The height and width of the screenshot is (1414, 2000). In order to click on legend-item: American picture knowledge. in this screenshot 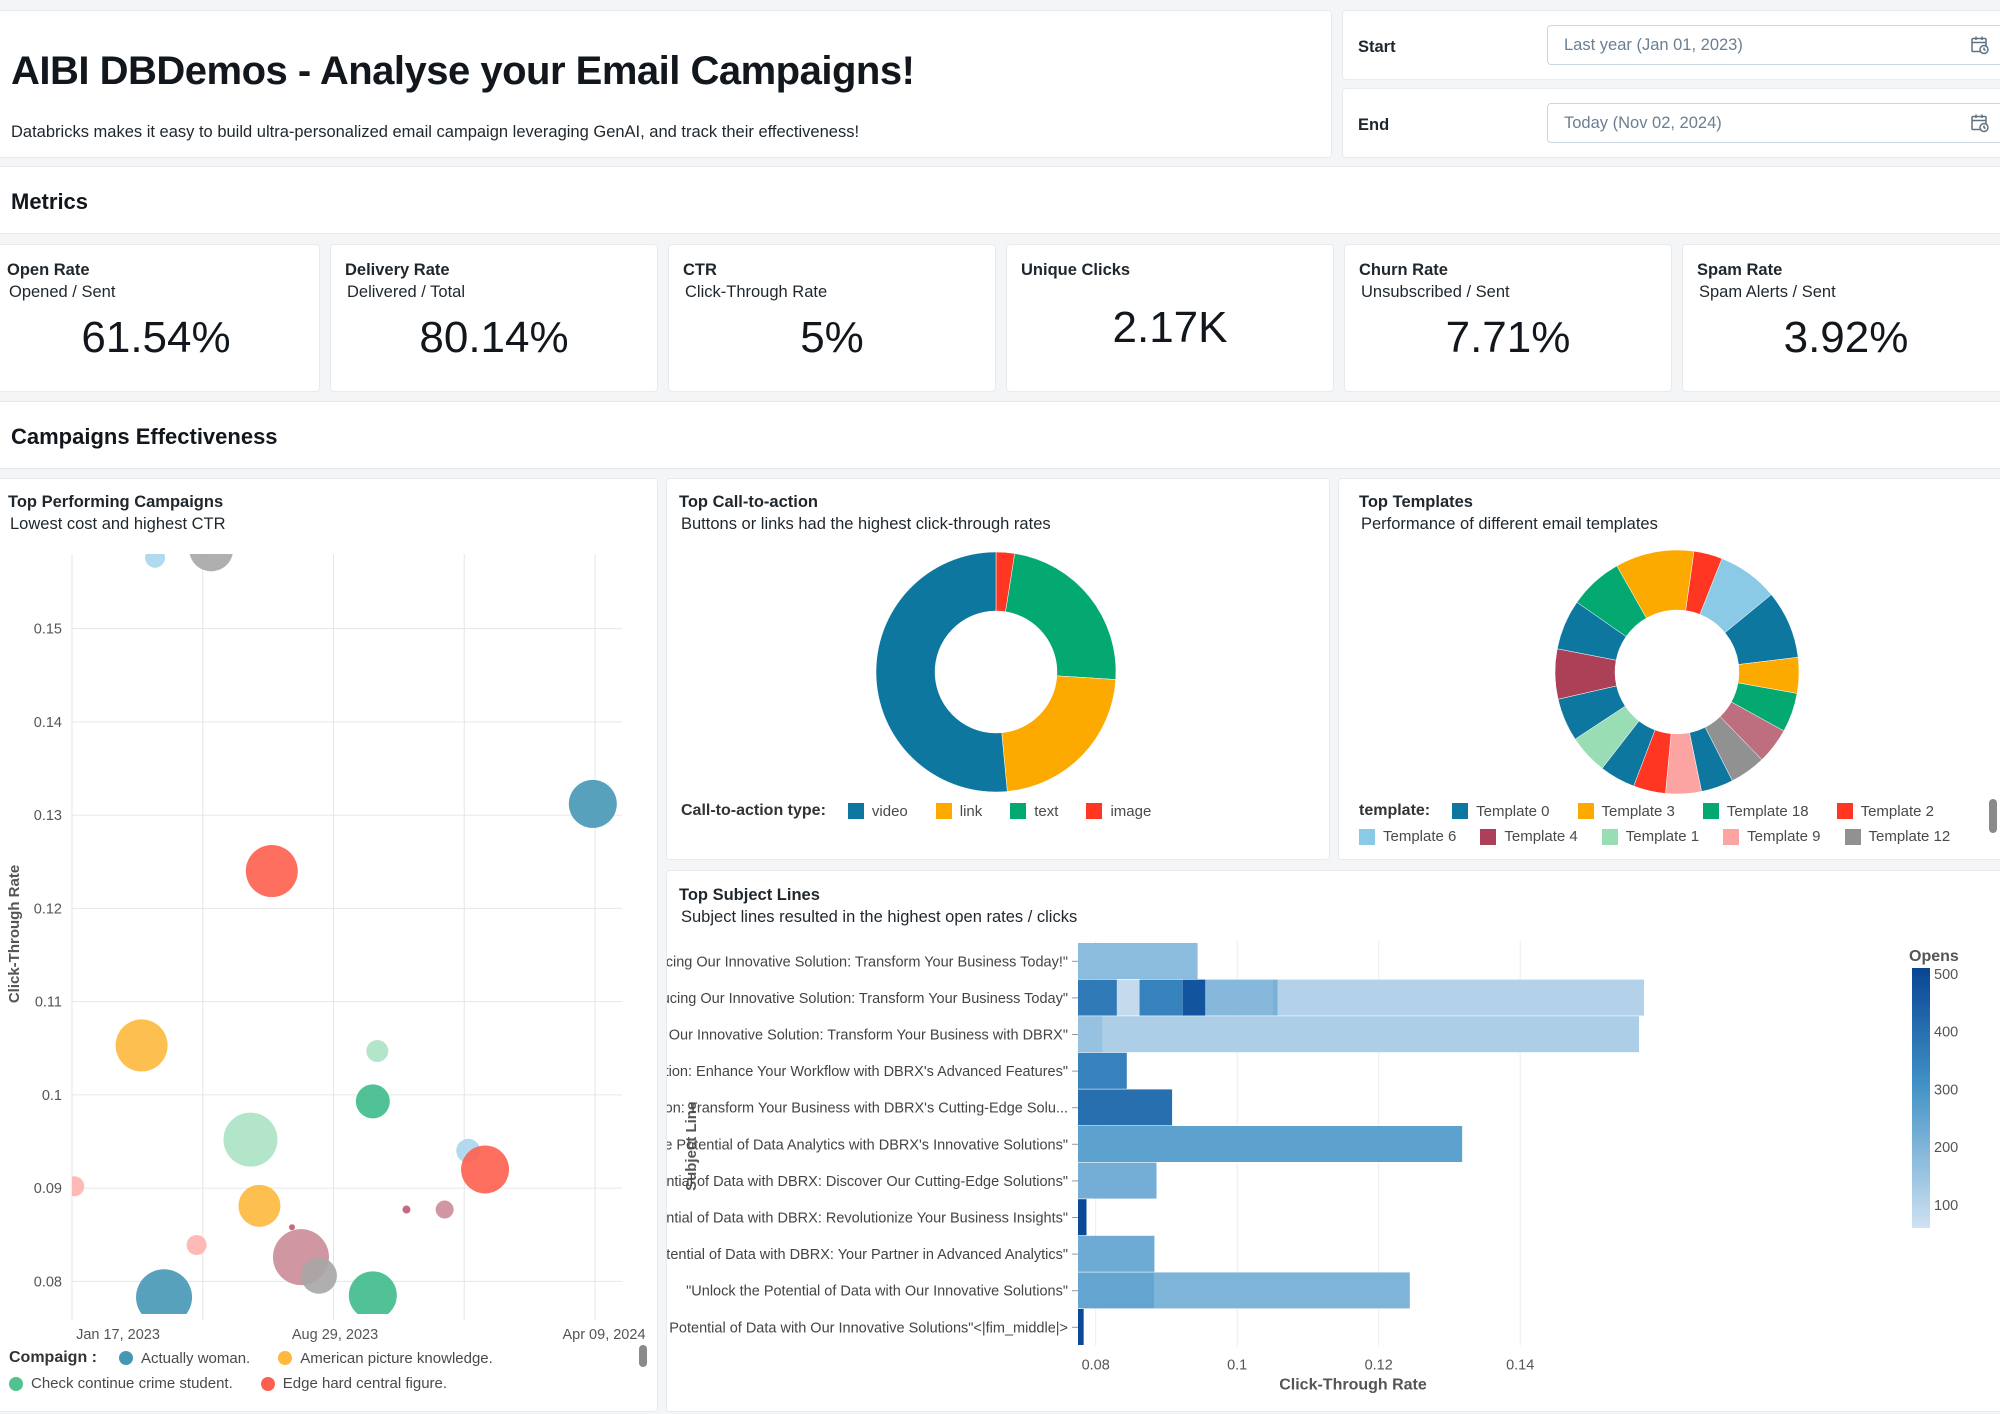, I will do `click(385, 1358)`.